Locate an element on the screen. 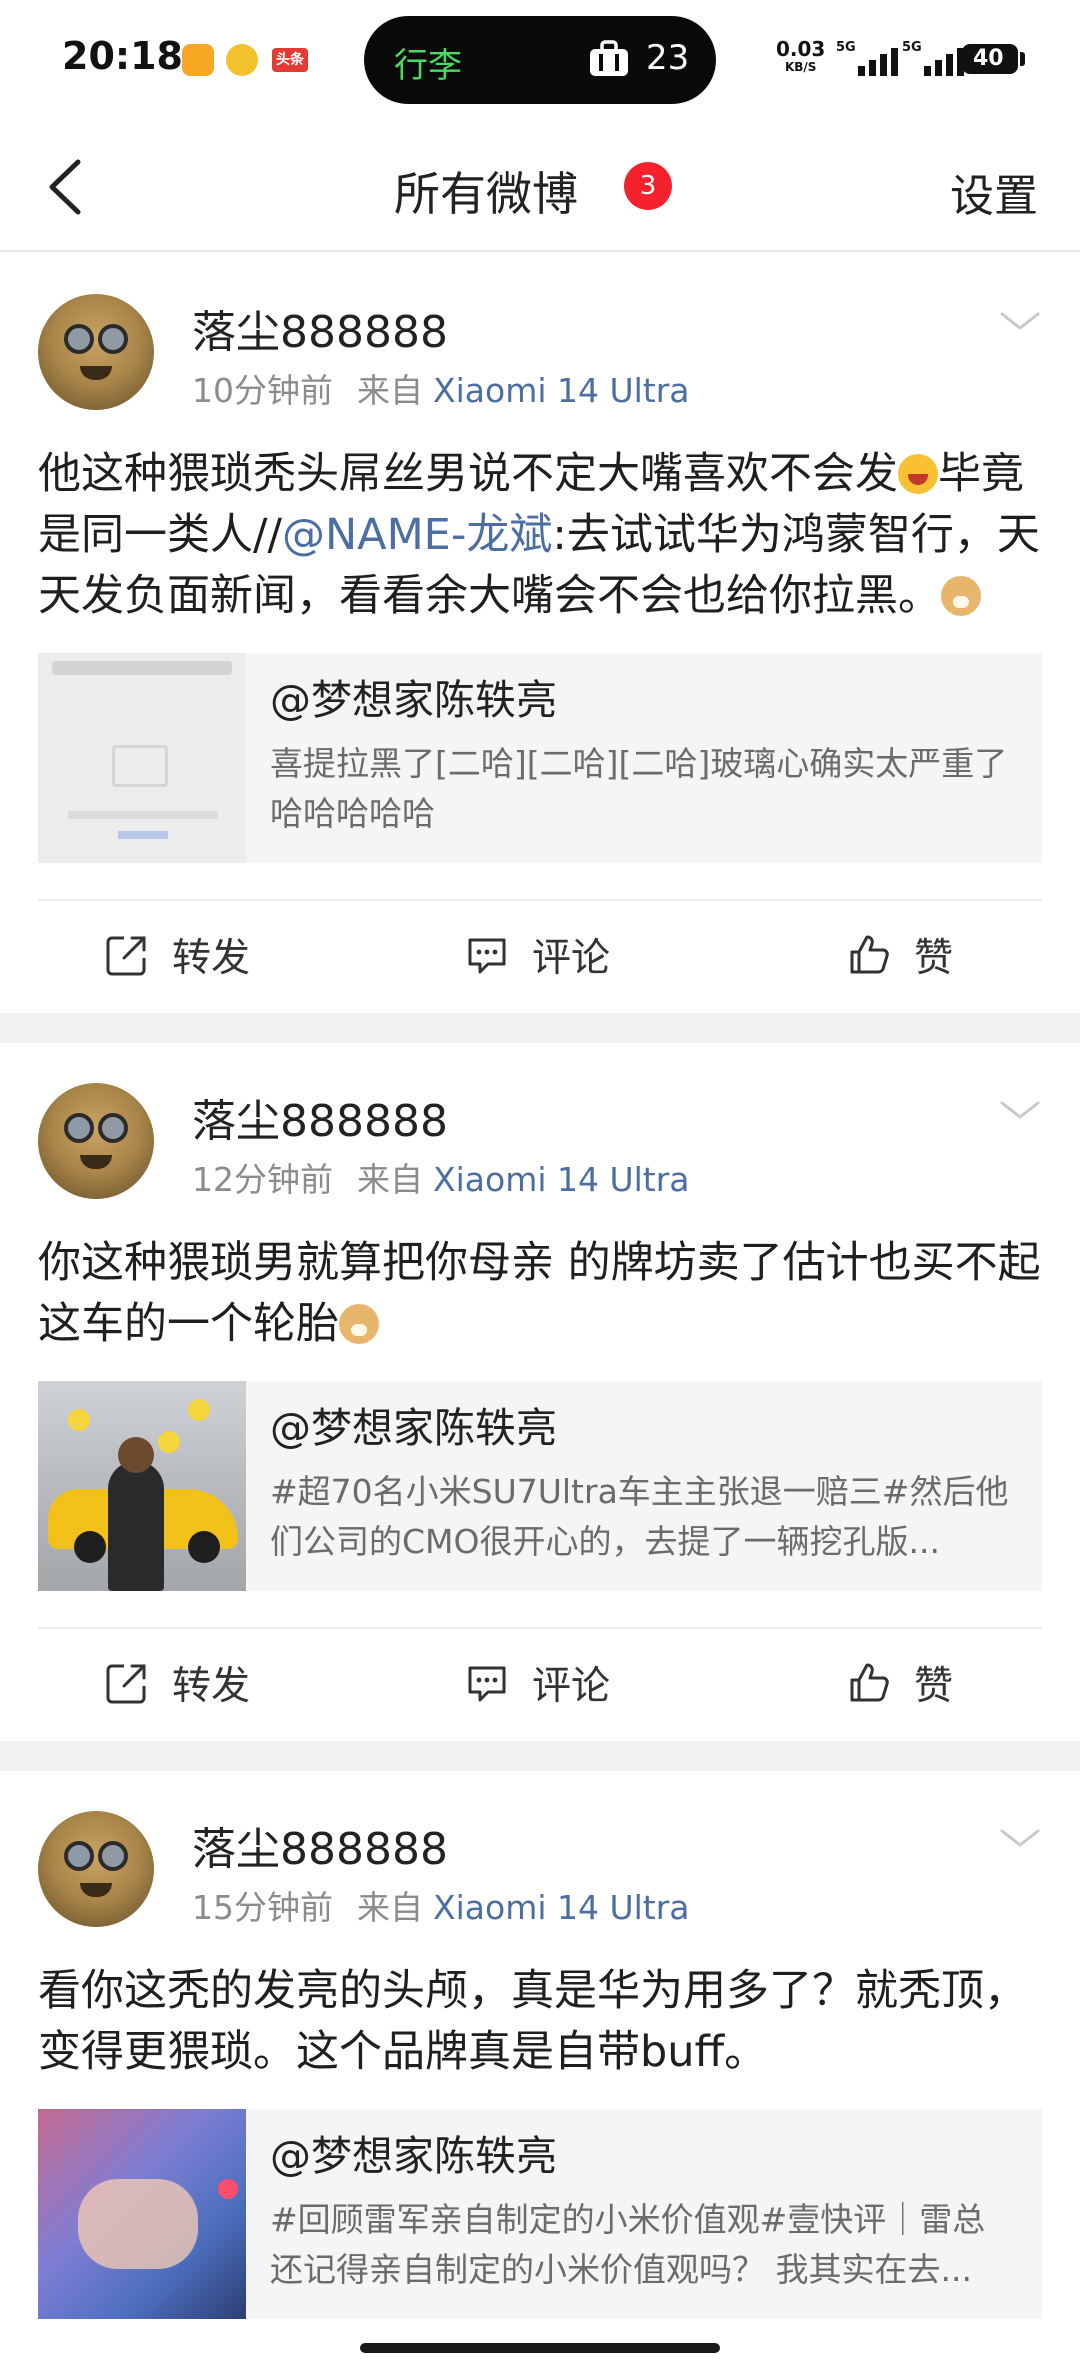 The image size is (1080, 2376). settings-button: 设置 is located at coordinates (994, 192).